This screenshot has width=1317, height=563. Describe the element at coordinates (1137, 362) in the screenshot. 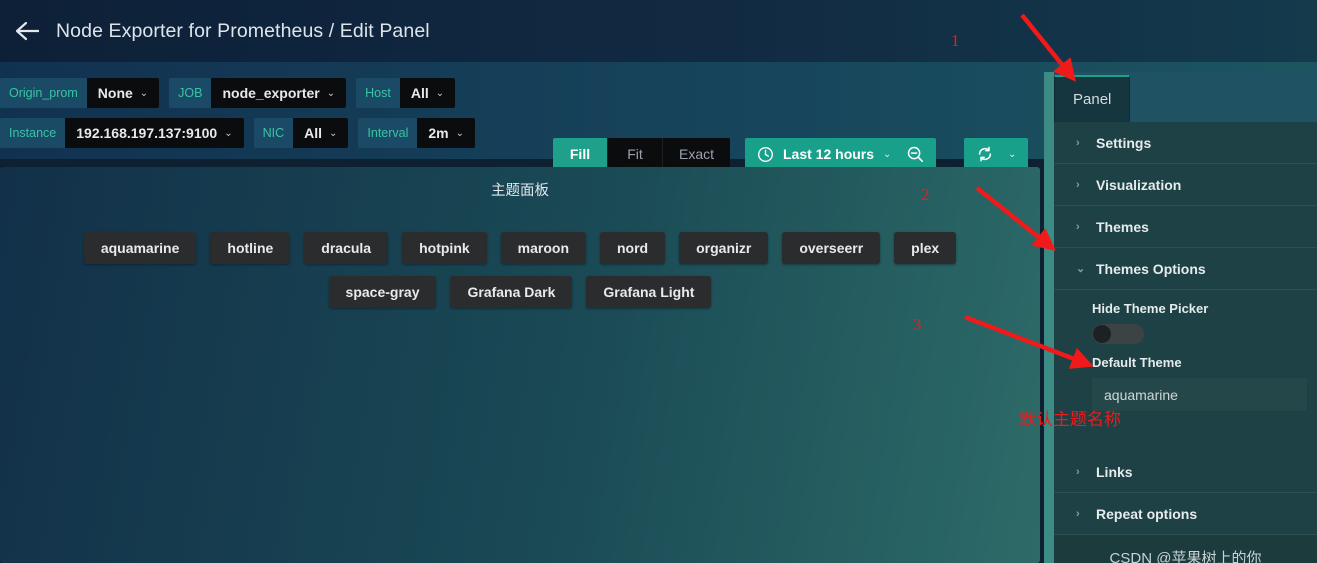

I see `field-label: Default Theme` at that location.